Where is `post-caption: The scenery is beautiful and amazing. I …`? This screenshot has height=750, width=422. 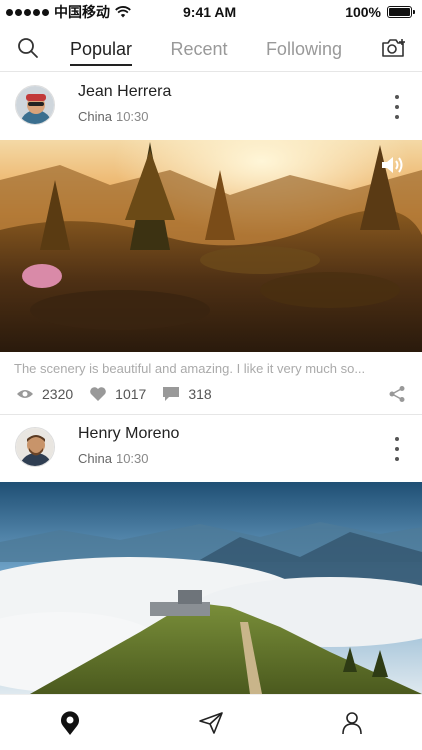 post-caption: The scenery is beautiful and amazing. I … is located at coordinates (210, 368).